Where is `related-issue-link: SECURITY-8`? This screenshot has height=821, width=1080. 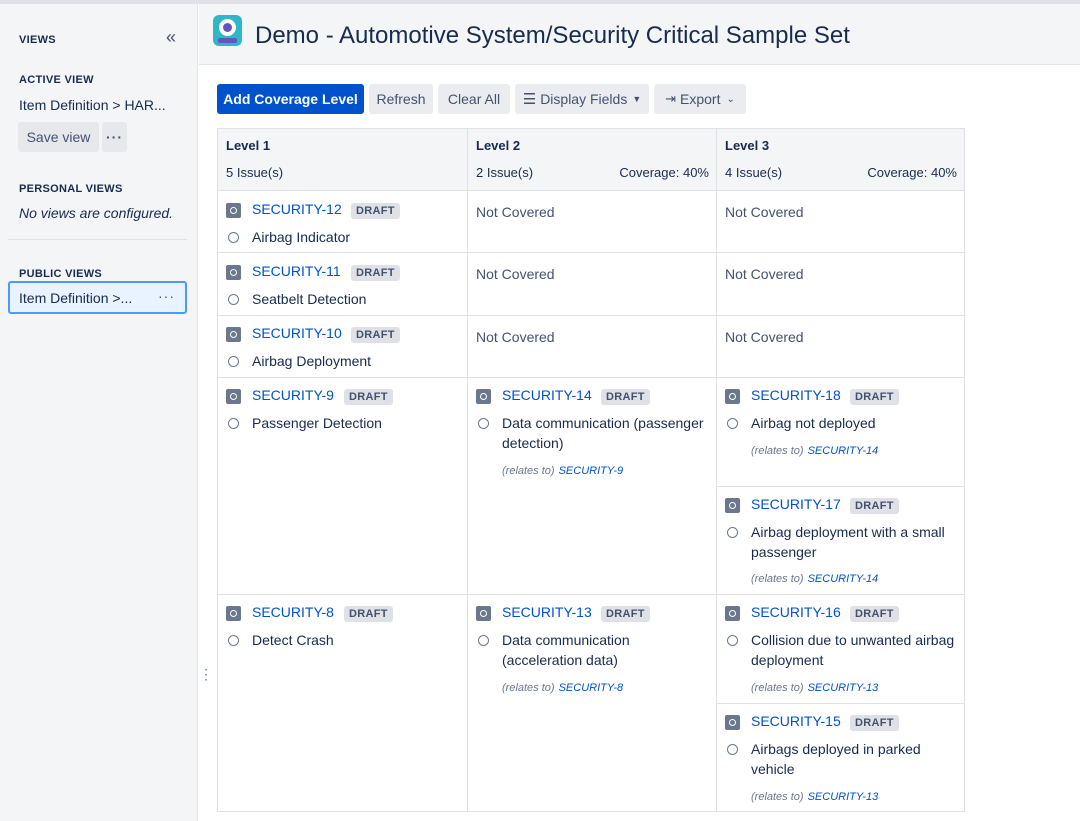 related-issue-link: SECURITY-8 is located at coordinates (591, 688).